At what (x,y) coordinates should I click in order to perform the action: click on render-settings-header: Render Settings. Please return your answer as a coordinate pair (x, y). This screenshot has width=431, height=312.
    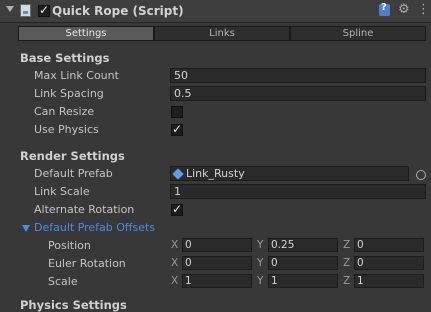
    Looking at the image, I should click on (72, 156).